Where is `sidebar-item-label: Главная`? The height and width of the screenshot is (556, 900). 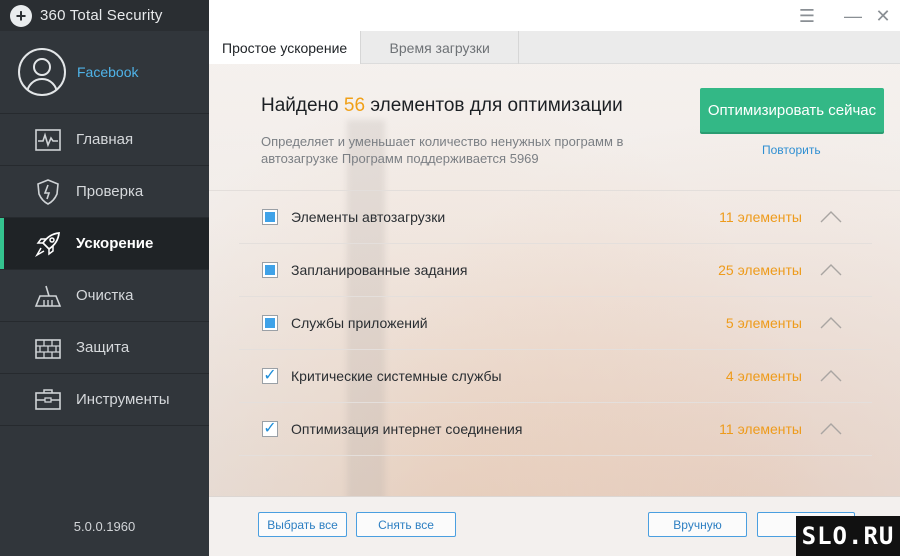
sidebar-item-label: Главная is located at coordinates (105, 139).